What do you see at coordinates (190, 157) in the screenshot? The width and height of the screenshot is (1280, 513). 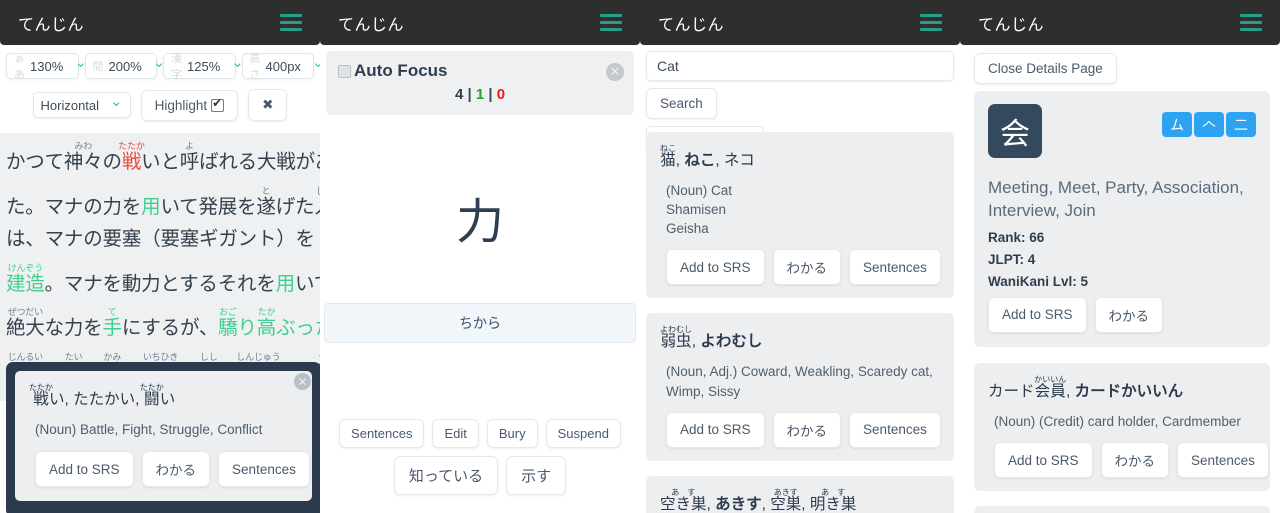 I see `reader-token: 呼よ` at bounding box center [190, 157].